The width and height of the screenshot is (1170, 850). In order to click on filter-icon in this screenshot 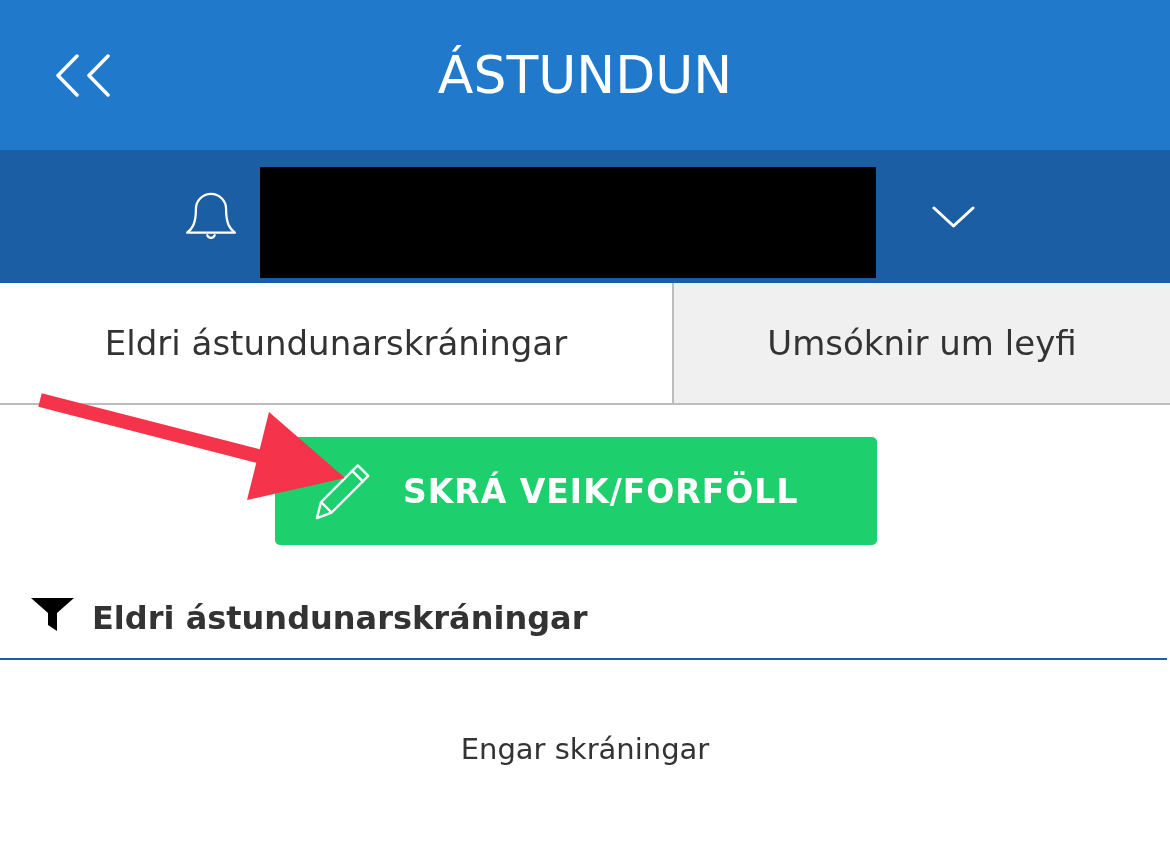, I will do `click(52, 614)`.